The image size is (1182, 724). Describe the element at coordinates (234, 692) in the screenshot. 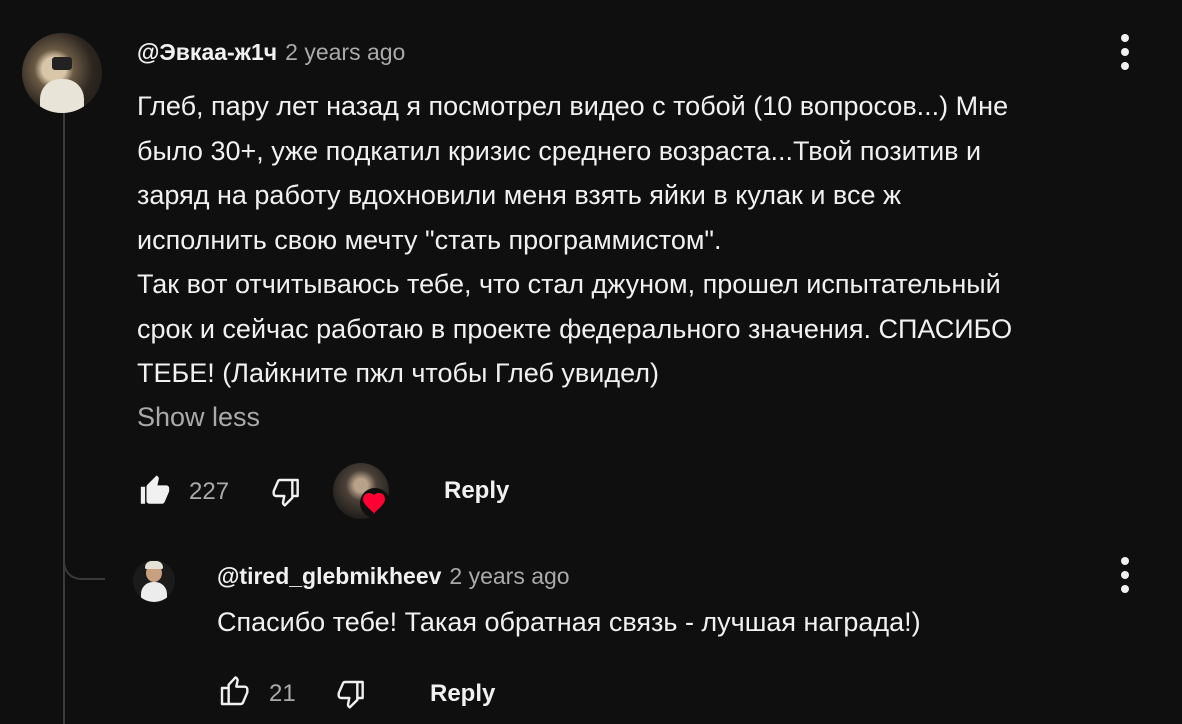

I see `like-icon` at that location.